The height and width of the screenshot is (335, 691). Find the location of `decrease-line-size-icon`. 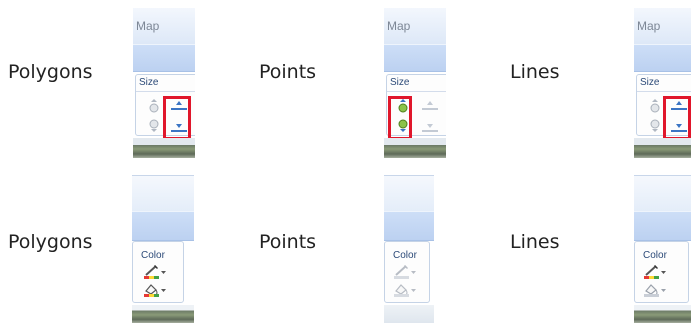

decrease-line-size-icon is located at coordinates (430, 126).